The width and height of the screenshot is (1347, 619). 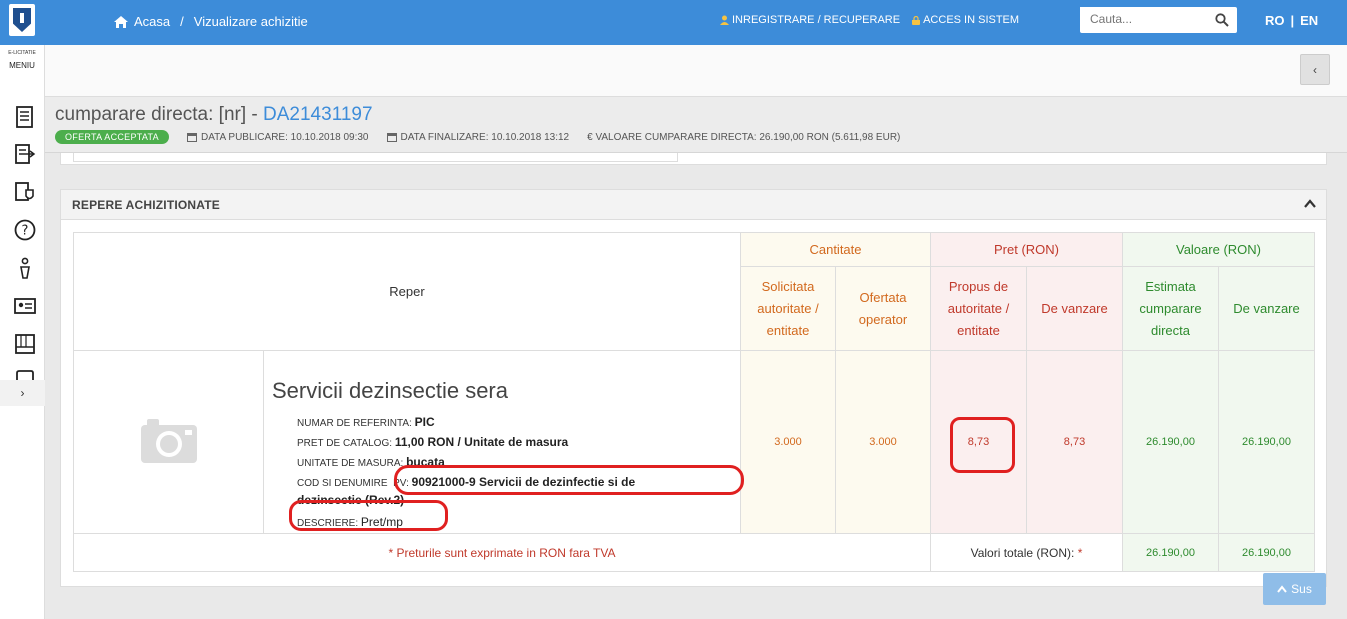 I want to click on lock-icon, so click(x=916, y=20).